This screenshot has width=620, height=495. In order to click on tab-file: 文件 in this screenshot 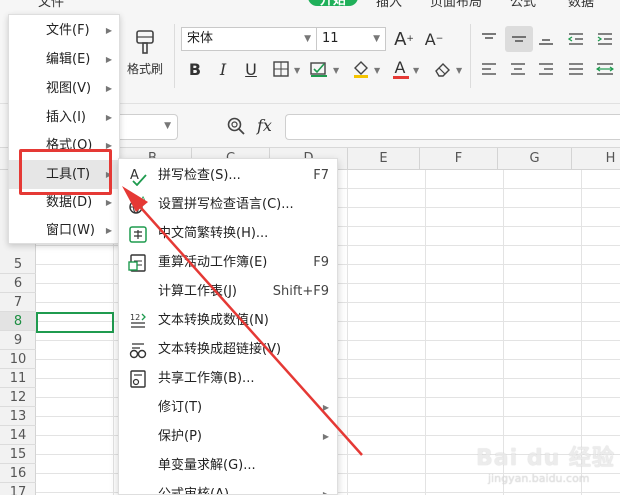, I will do `click(51, 4)`.